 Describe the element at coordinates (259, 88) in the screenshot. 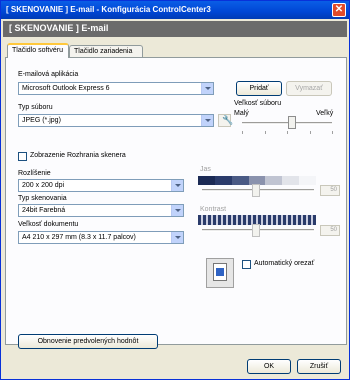

I see `add-button: Pridať` at that location.